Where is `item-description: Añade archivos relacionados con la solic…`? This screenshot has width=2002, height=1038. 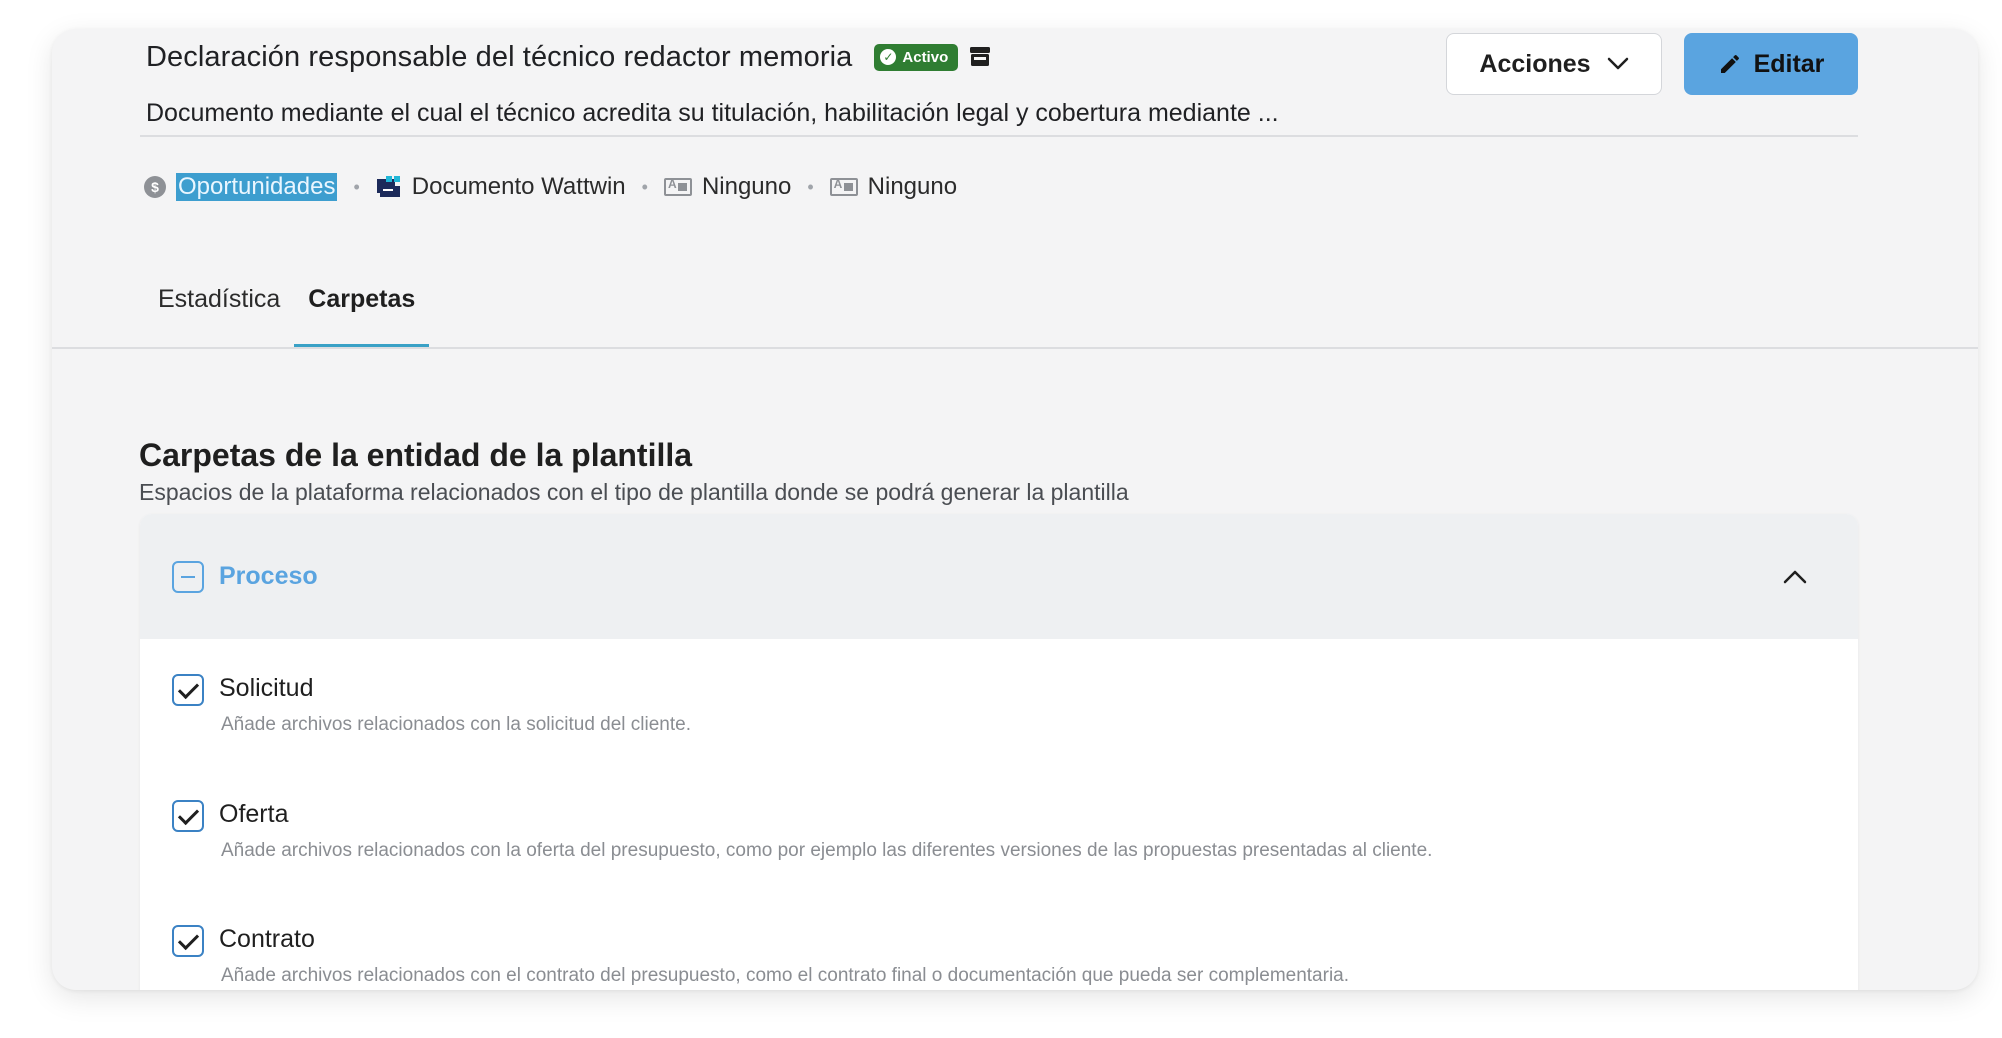 item-description: Añade archivos relacionados con la solic… is located at coordinates (456, 724).